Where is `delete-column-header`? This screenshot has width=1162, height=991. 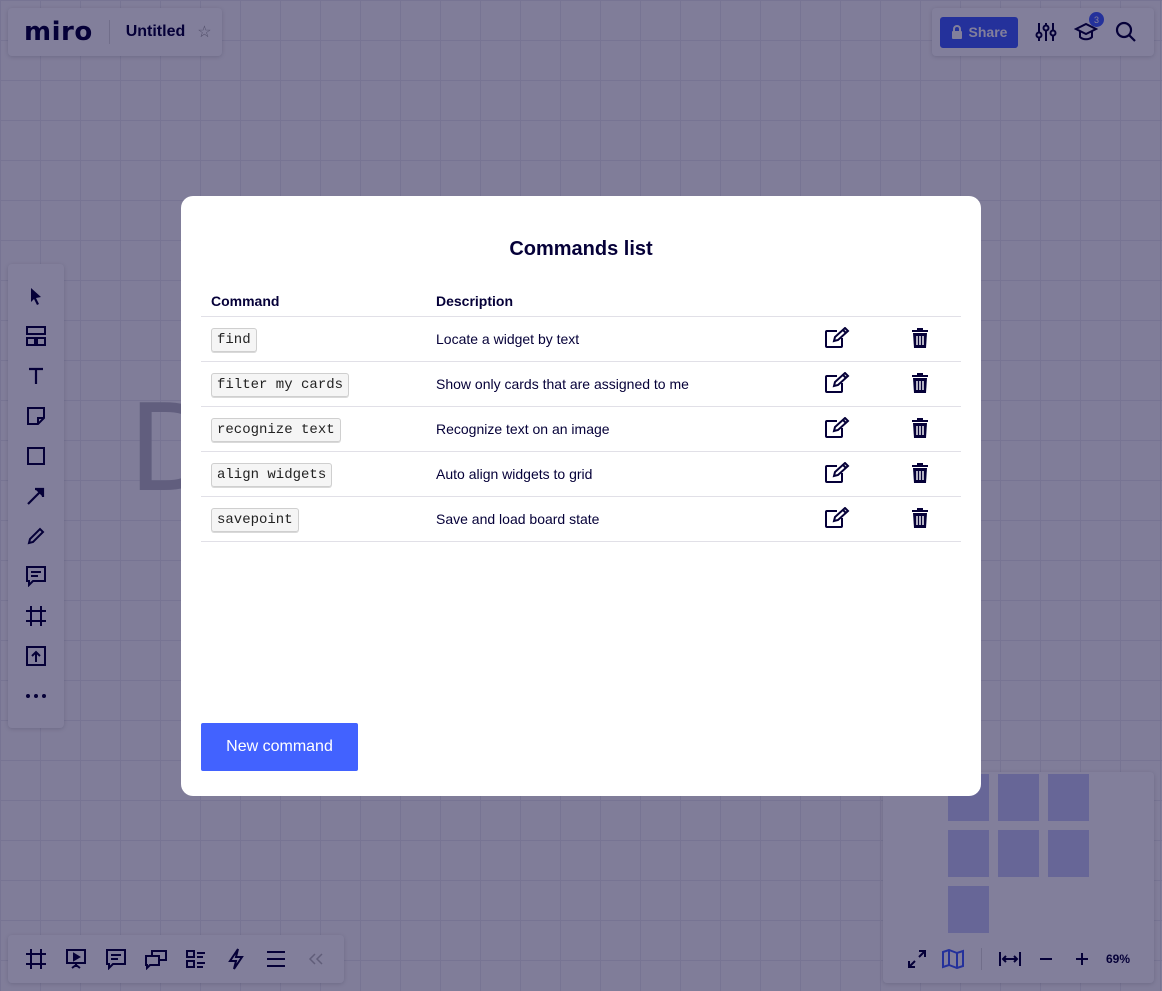 delete-column-header is located at coordinates (919, 301).